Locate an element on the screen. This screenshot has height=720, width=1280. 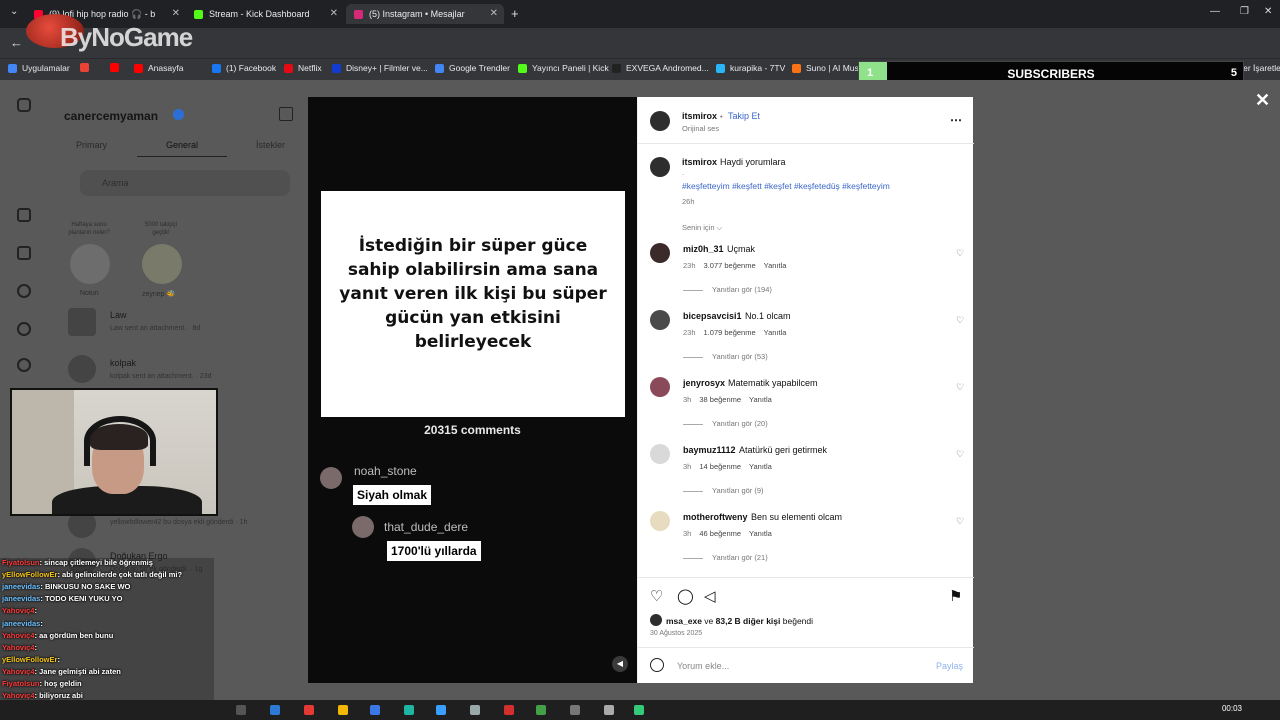
new-message-icon is located at coordinates (286, 114).